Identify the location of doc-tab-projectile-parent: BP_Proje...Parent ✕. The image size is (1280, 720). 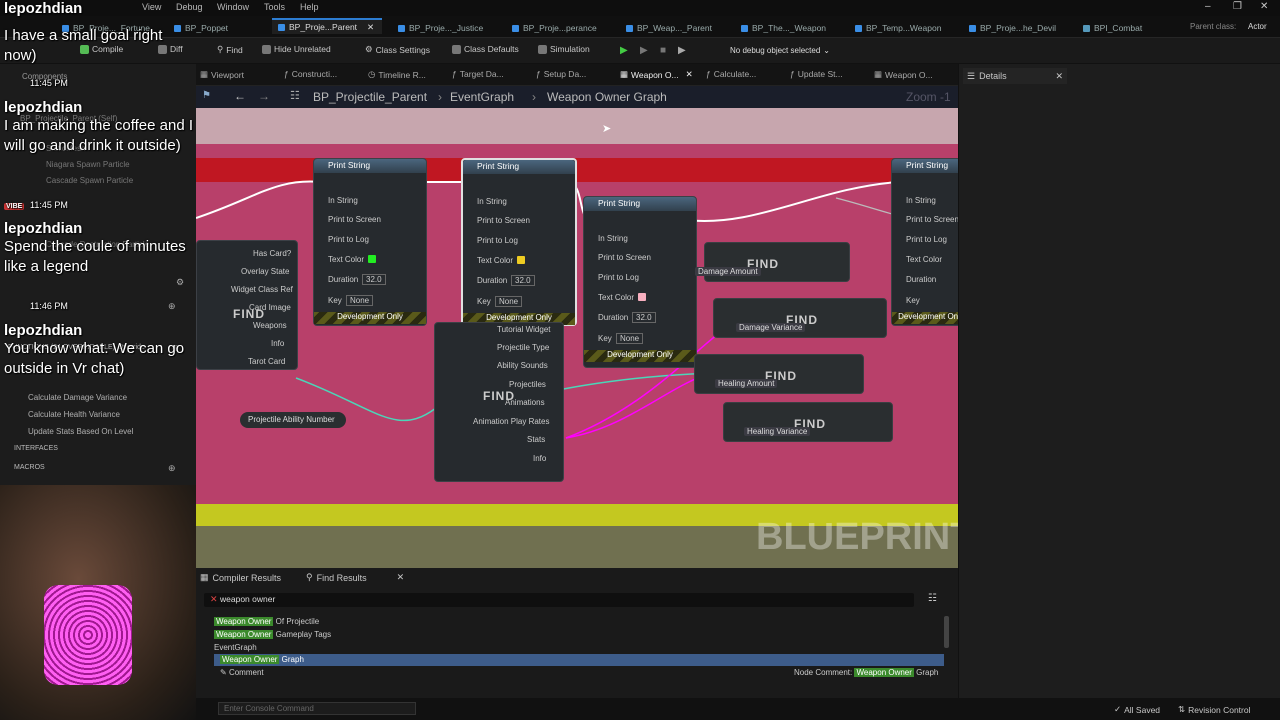
(327, 26).